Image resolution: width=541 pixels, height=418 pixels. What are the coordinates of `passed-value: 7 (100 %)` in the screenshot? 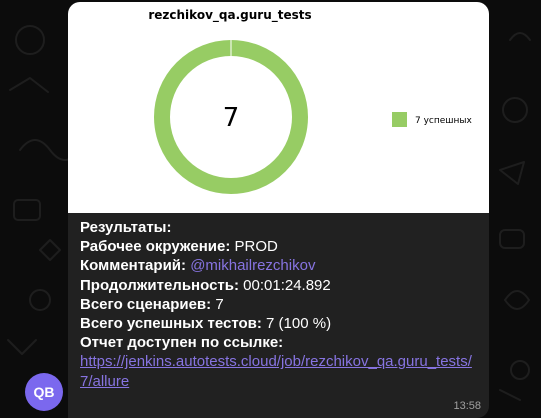 It's located at (299, 324).